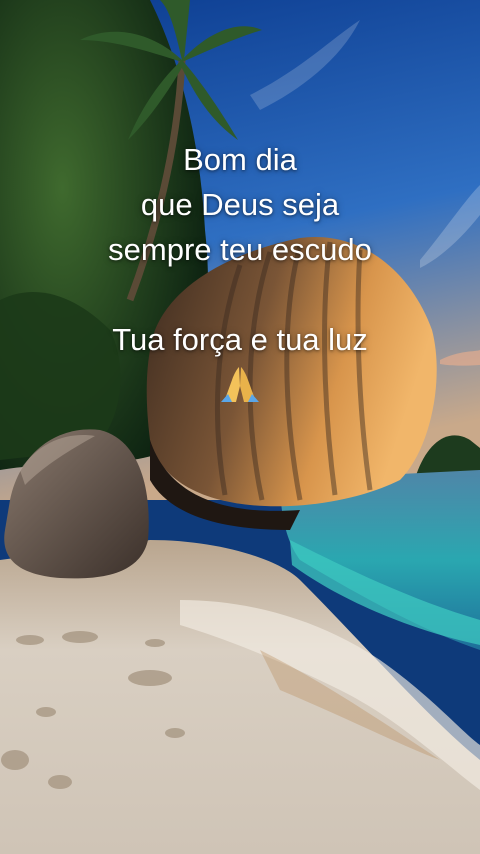 The image size is (480, 854). I want to click on caption-line-4: Tua força e tua luz, so click(240, 339).